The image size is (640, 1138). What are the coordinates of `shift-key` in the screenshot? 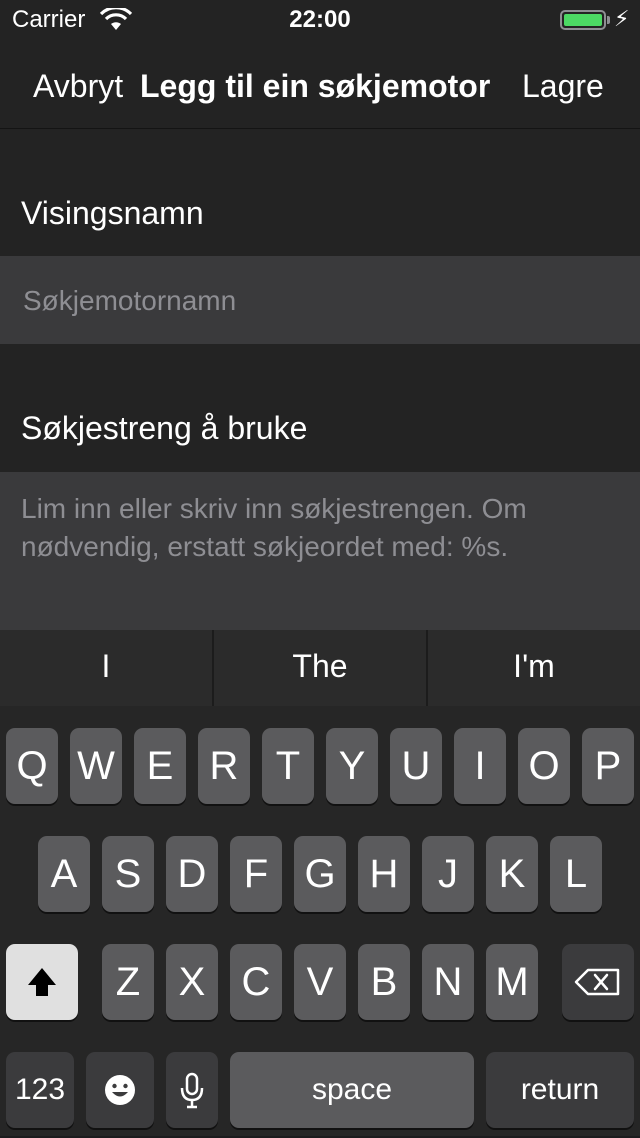 It's located at (42, 982).